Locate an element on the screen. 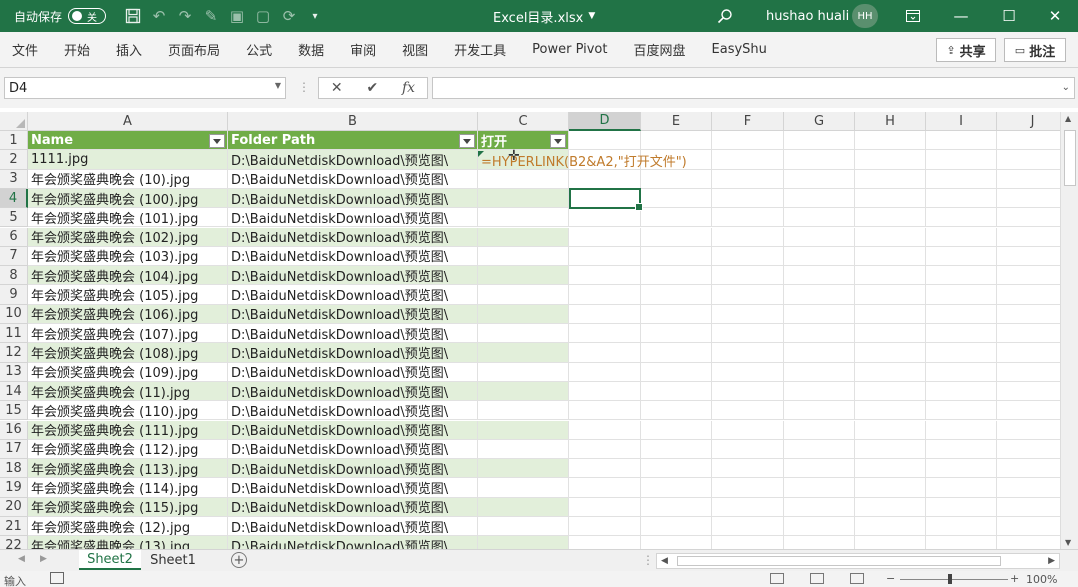  close-icon: ✕ is located at coordinates (1055, 16).